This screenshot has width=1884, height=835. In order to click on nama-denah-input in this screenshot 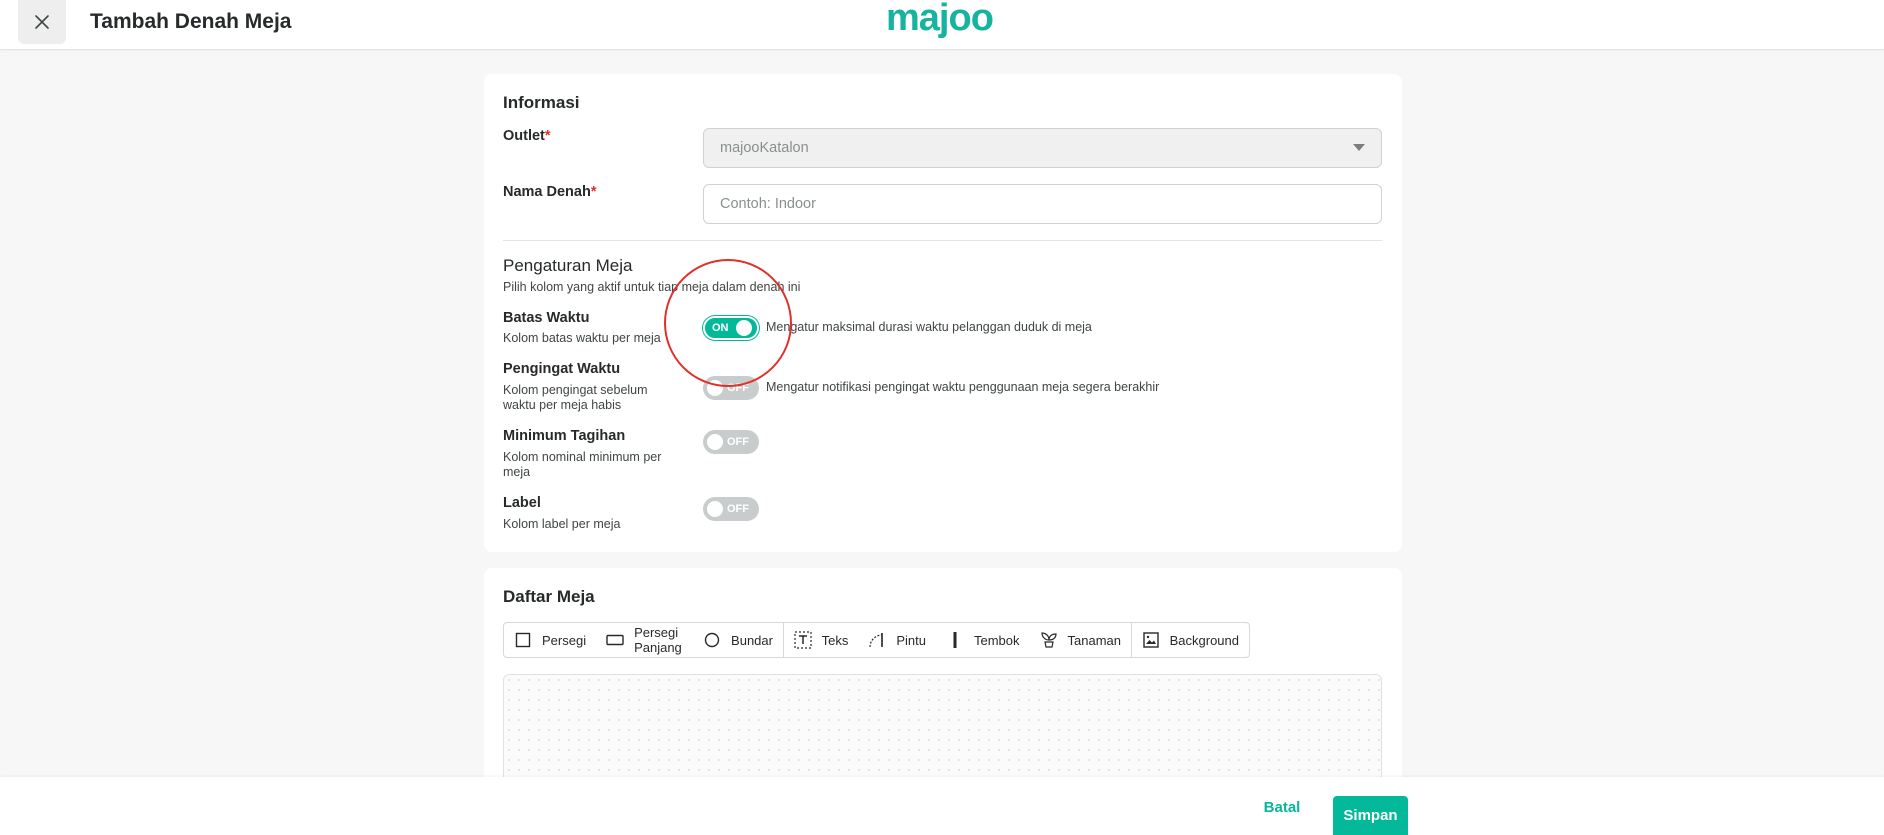, I will do `click(1042, 204)`.